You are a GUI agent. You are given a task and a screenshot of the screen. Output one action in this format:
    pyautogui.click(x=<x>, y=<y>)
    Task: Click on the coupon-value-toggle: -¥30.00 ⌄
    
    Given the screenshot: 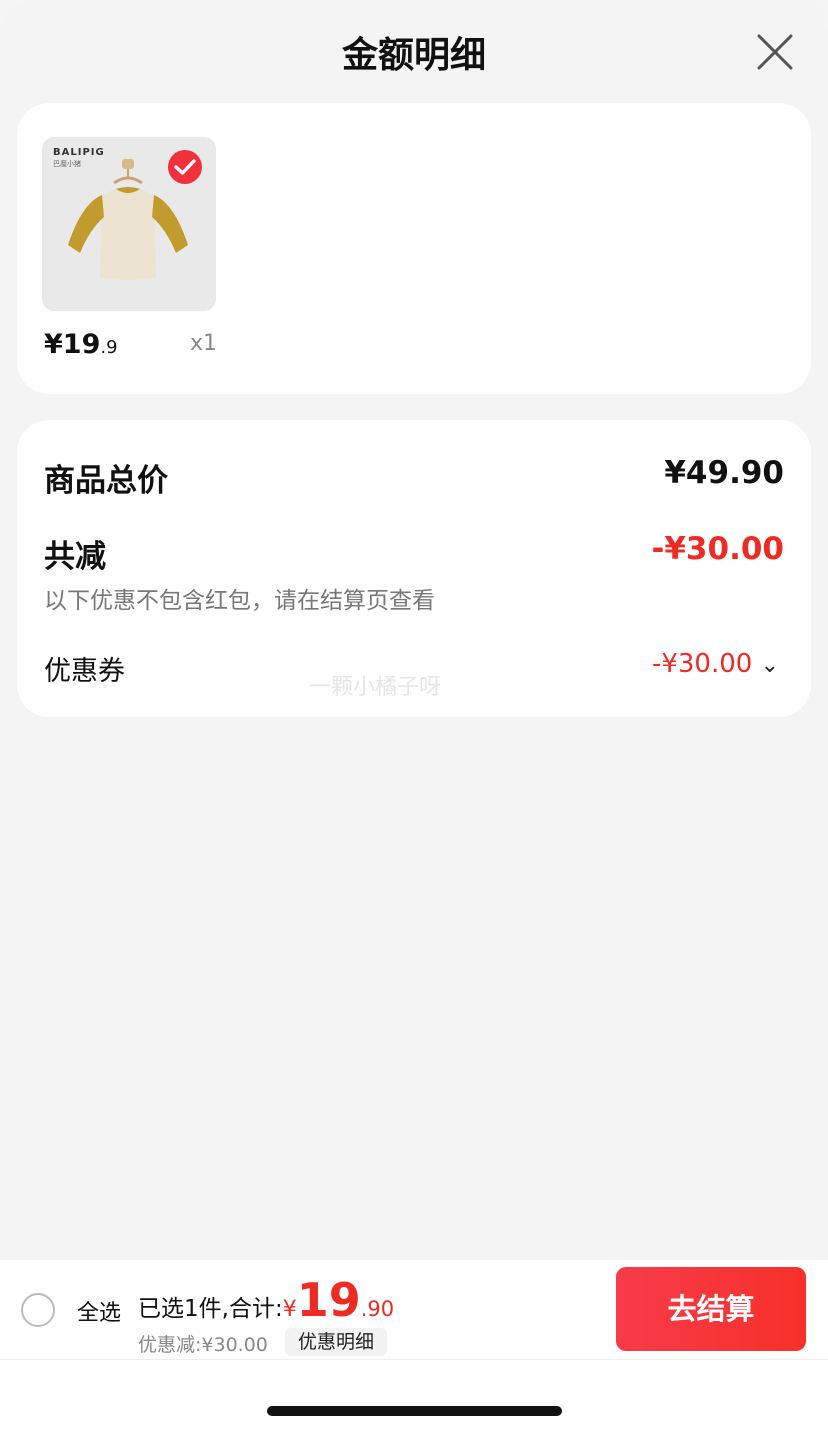 What is the action you would take?
    pyautogui.click(x=715, y=664)
    